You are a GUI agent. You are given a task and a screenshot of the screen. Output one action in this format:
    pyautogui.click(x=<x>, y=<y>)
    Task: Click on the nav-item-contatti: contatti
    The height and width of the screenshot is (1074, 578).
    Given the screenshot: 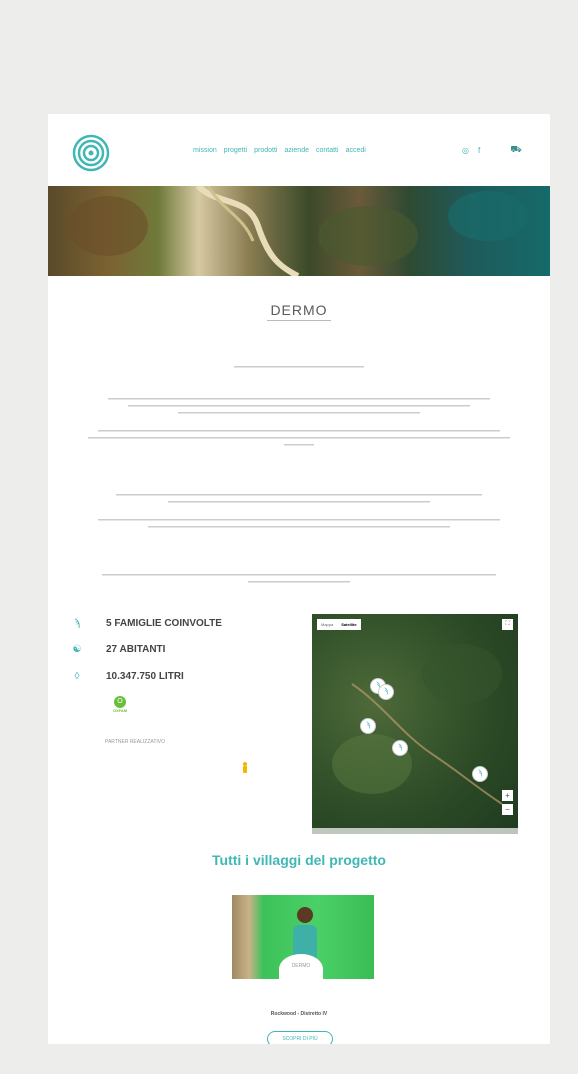 What is the action you would take?
    pyautogui.click(x=327, y=150)
    